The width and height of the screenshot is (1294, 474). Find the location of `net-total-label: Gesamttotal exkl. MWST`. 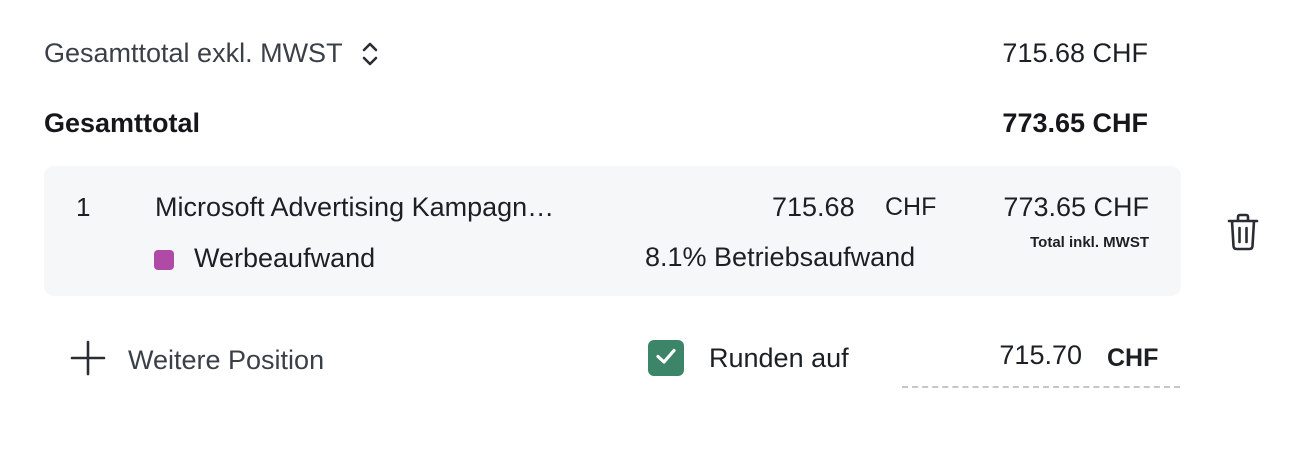

net-total-label: Gesamttotal exkl. MWST is located at coordinates (193, 53).